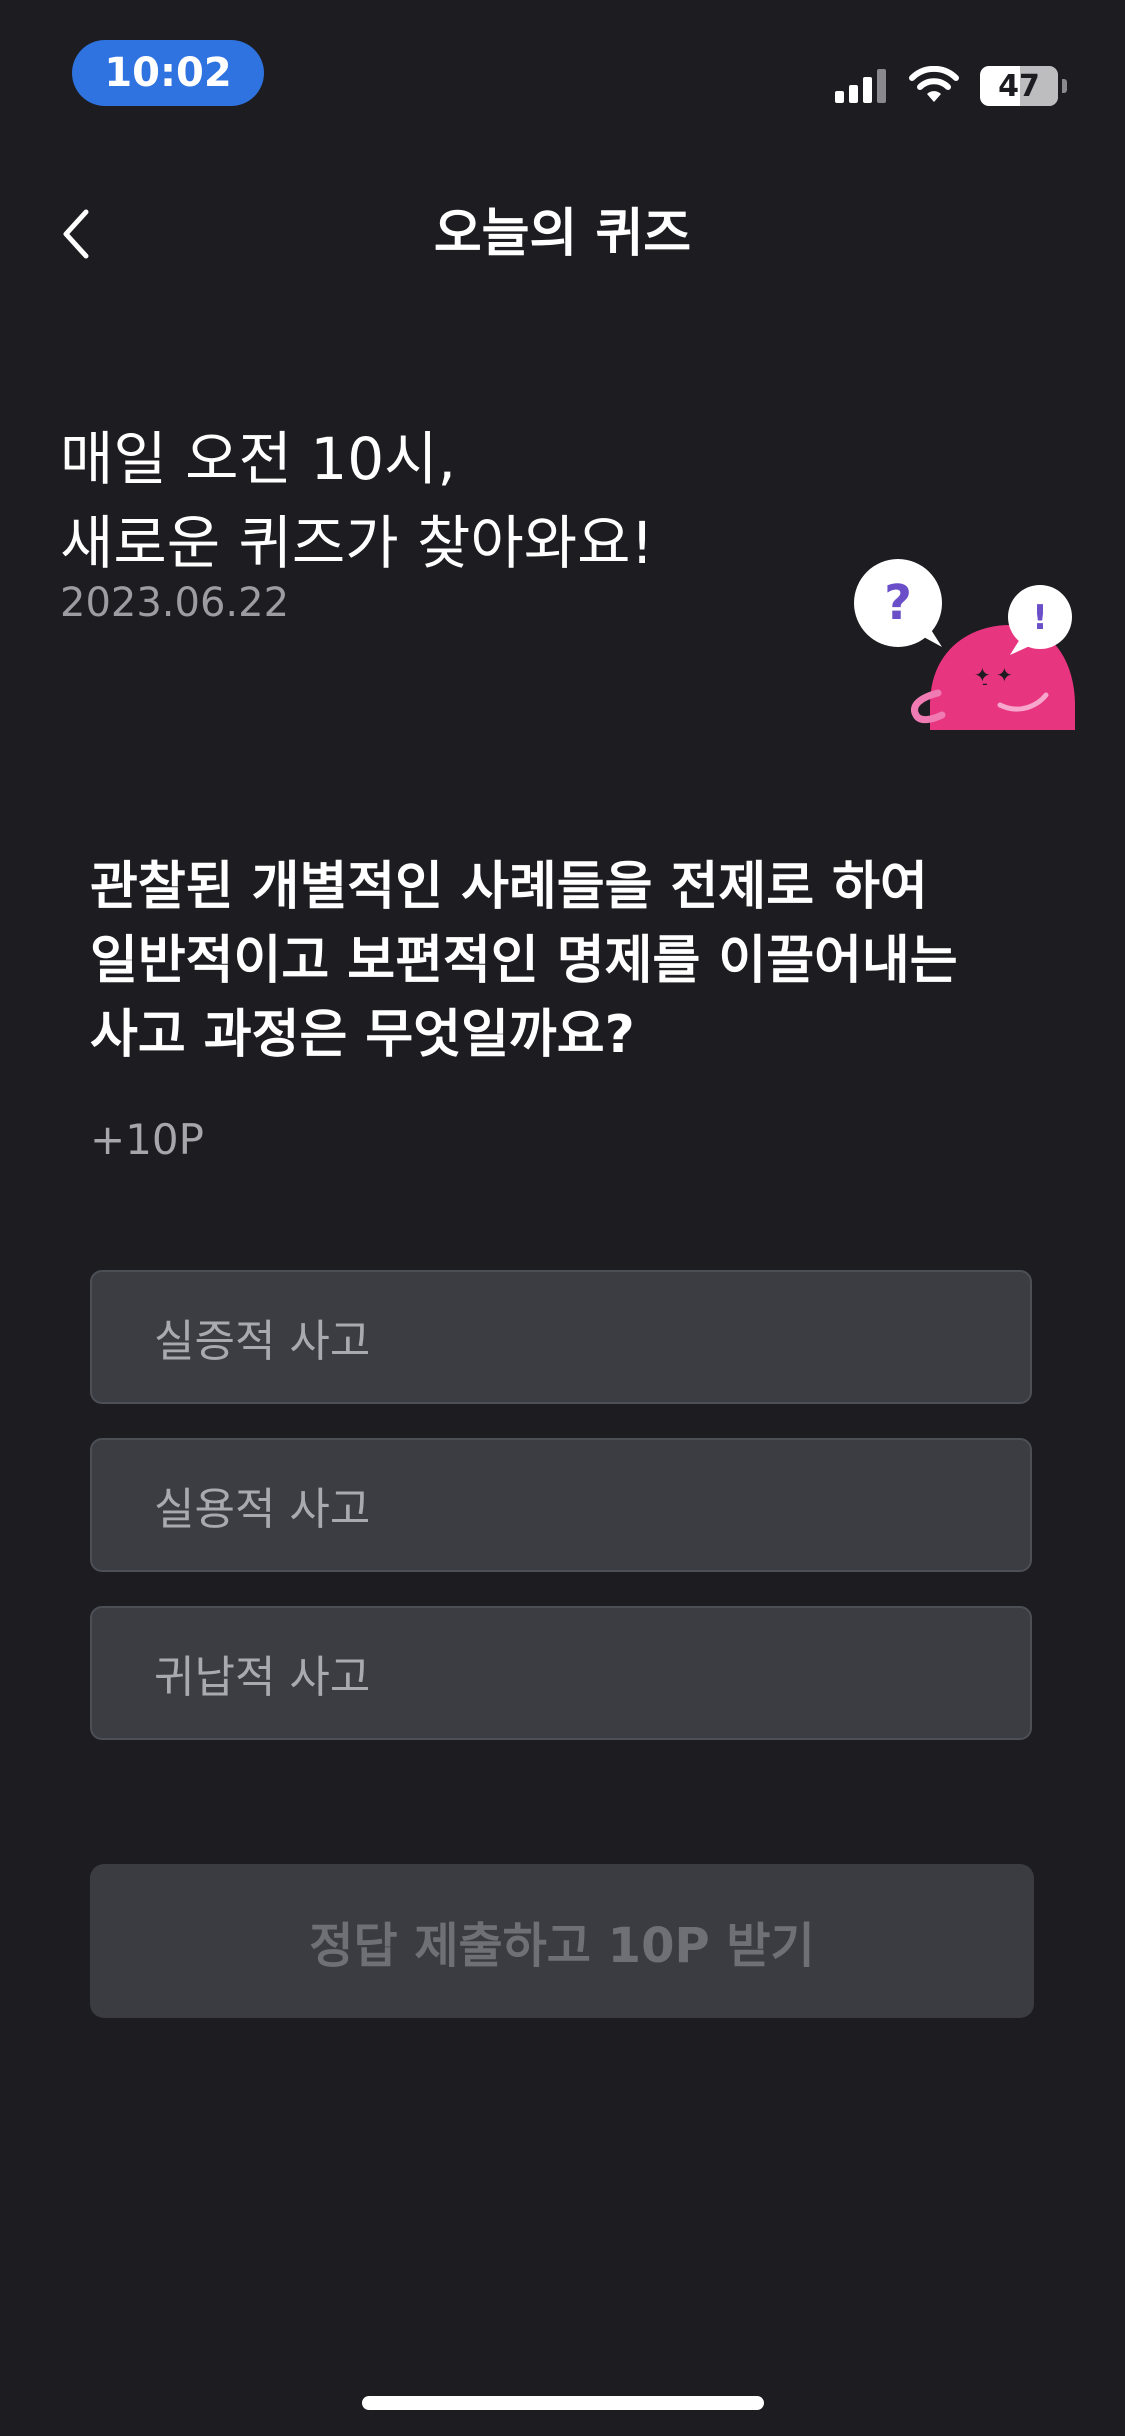  Describe the element at coordinates (562, 234) in the screenshot. I see `page-title: 오늘의 퀴즈` at that location.